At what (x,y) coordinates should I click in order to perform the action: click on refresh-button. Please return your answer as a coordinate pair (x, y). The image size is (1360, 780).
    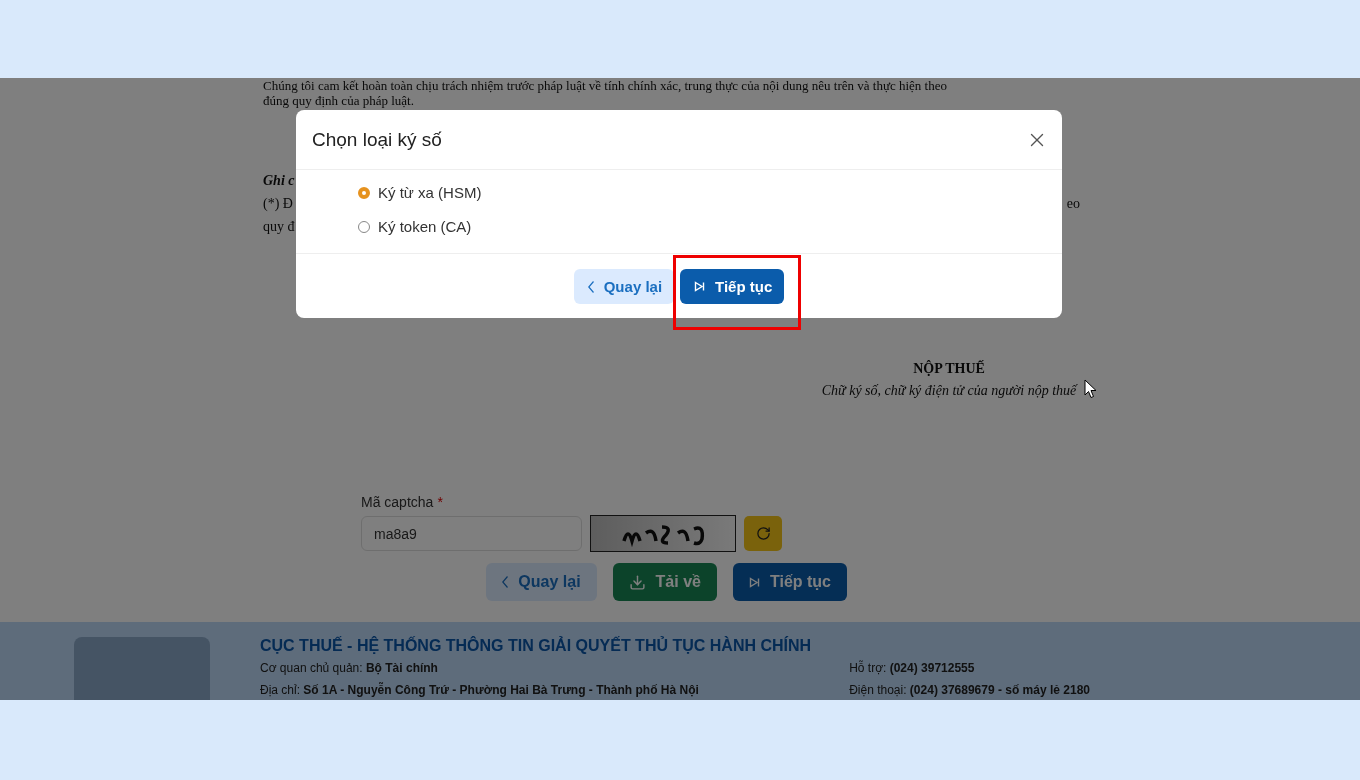
    Looking at the image, I should click on (763, 533).